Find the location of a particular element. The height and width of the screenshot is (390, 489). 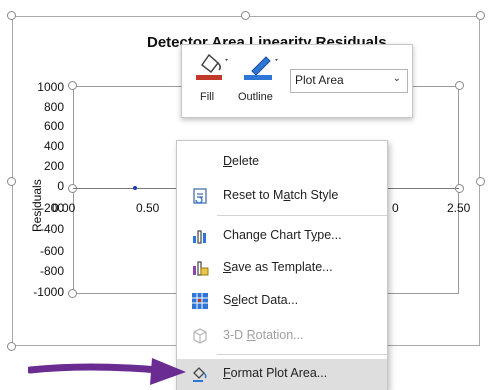

resize-handle-top-right is located at coordinates (480, 15).